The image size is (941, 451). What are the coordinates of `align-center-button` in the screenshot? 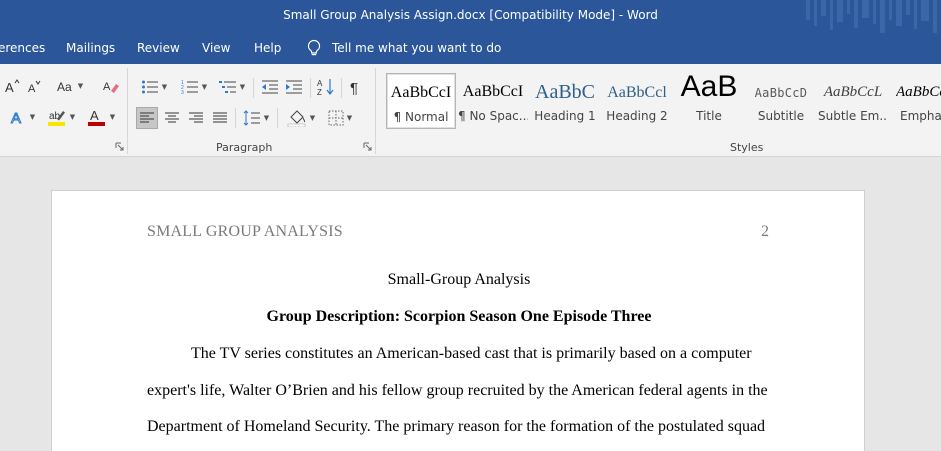 It's located at (172, 118).